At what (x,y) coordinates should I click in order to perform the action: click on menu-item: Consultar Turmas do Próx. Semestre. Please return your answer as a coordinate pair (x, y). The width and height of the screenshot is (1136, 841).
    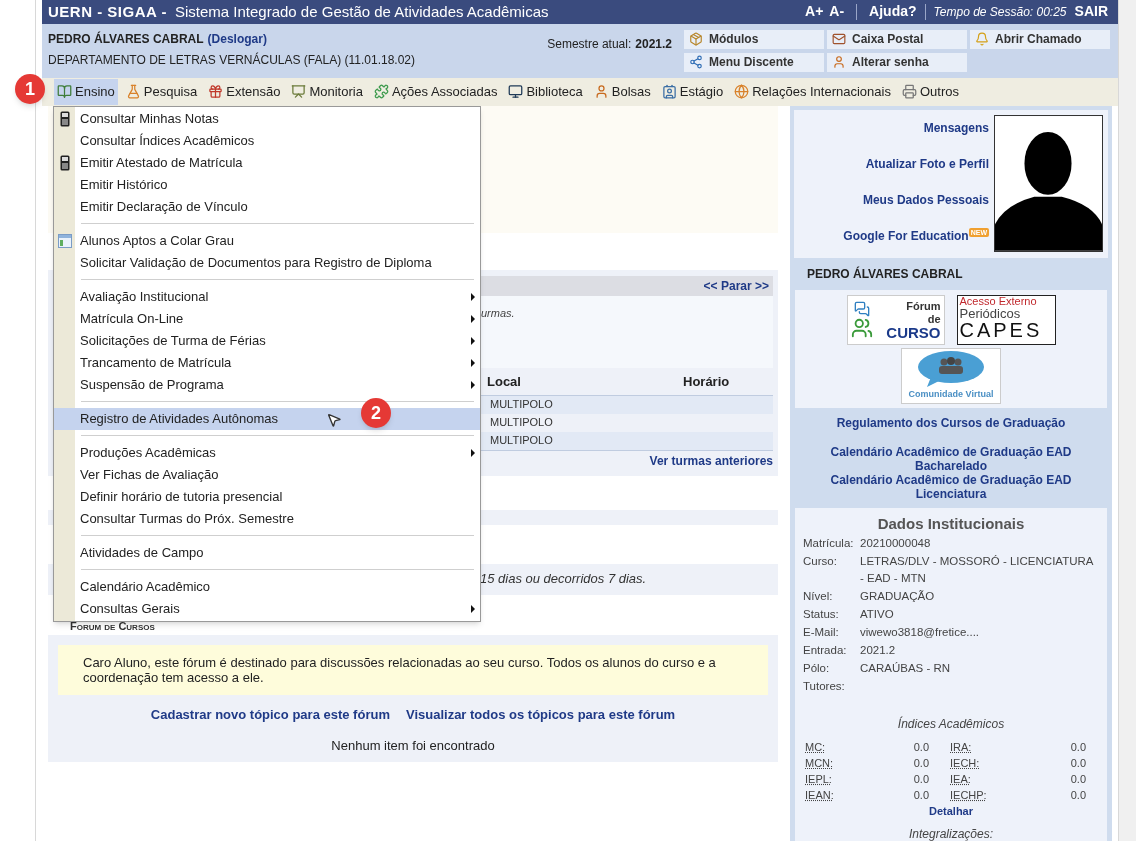
    Looking at the image, I should click on (267, 518).